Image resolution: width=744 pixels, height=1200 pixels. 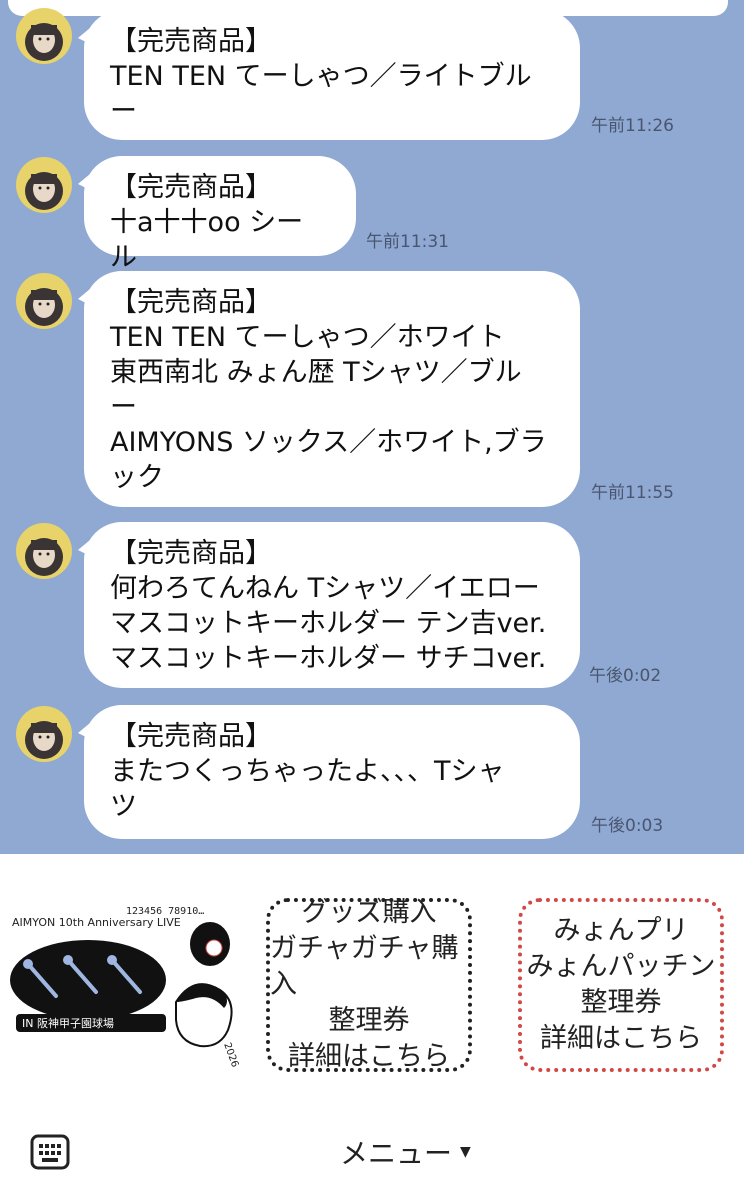 I want to click on message-bubble: 【完売商品】 十a十十oo シール, so click(x=217, y=214).